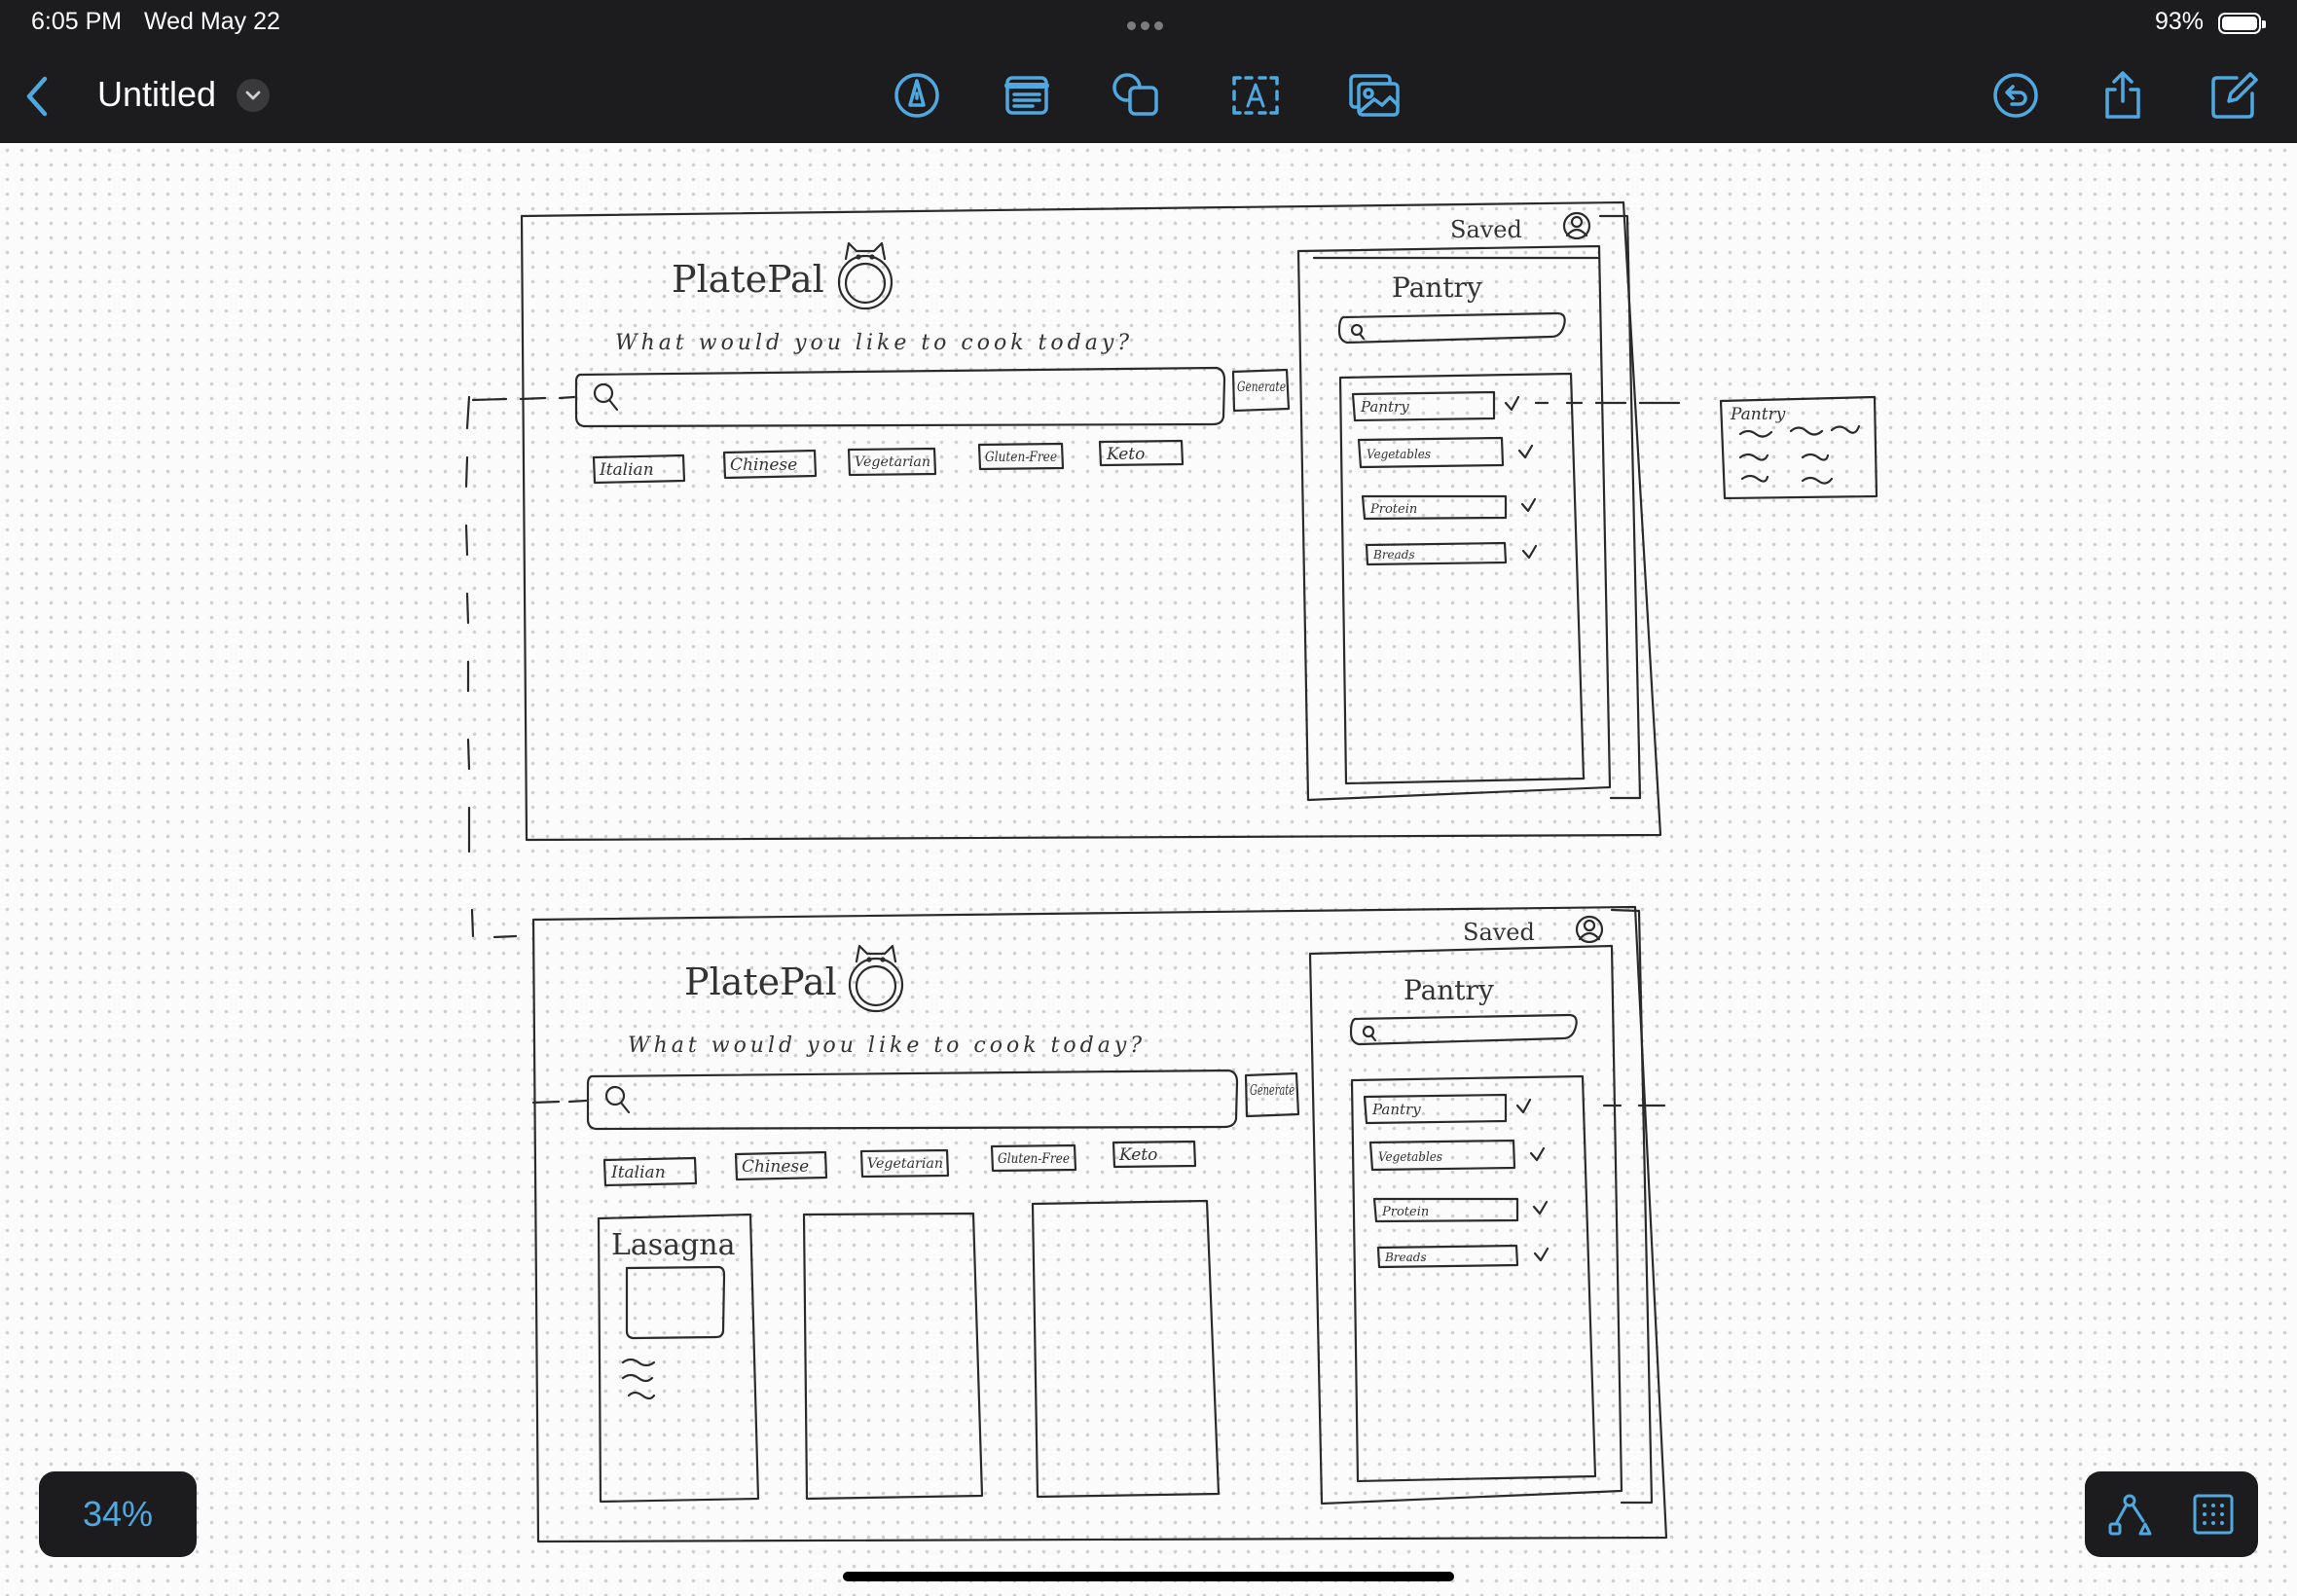 The image size is (2297, 1596). I want to click on popup-title: Pantry, so click(1758, 414).